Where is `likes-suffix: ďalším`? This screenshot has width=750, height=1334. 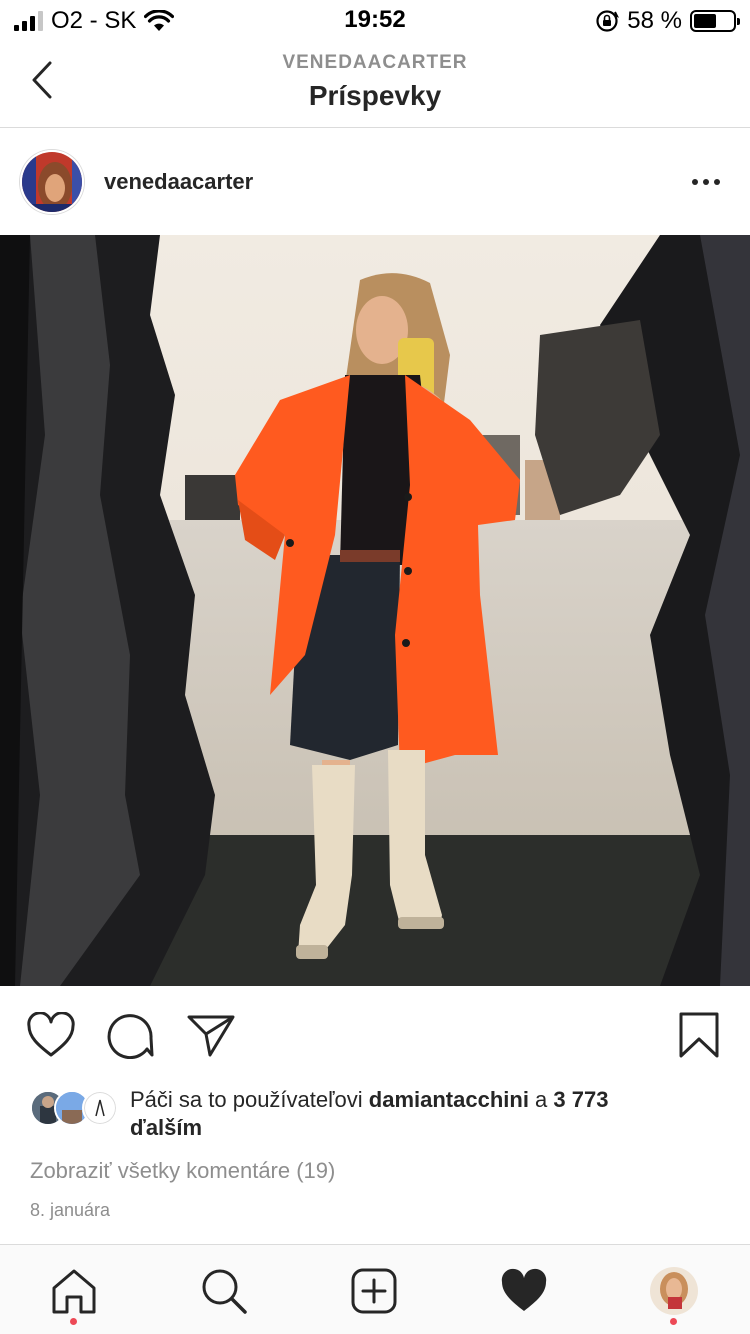
likes-suffix: ďalším is located at coordinates (166, 1127).